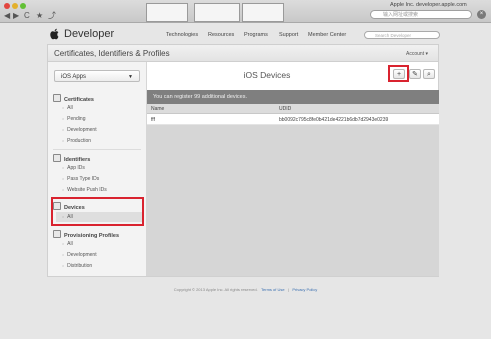 This screenshot has width=491, height=339. I want to click on address-bar-placeholder: 输入网址或搜索, so click(401, 15).